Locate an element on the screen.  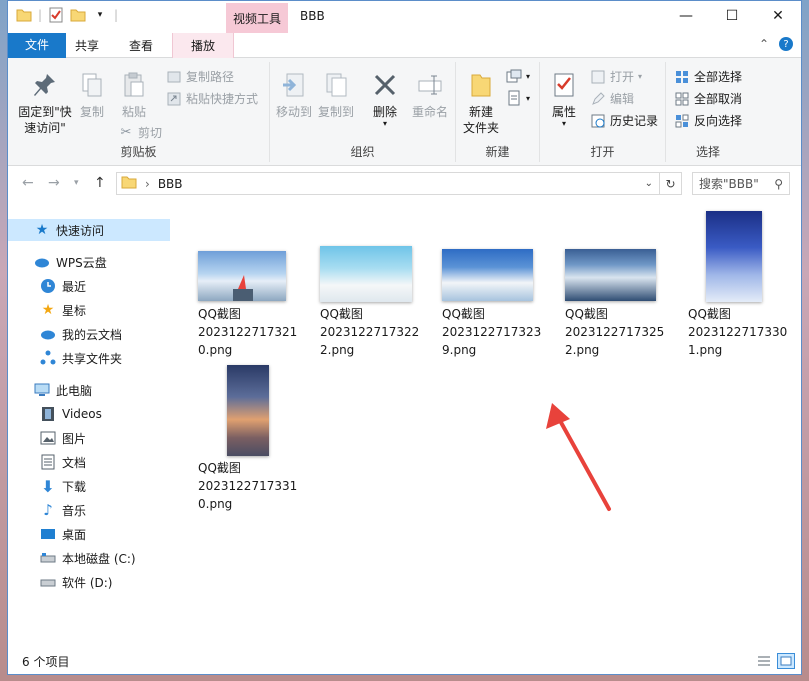
customize-dropdown-icon: ▾ is located at coordinates (100, 15).